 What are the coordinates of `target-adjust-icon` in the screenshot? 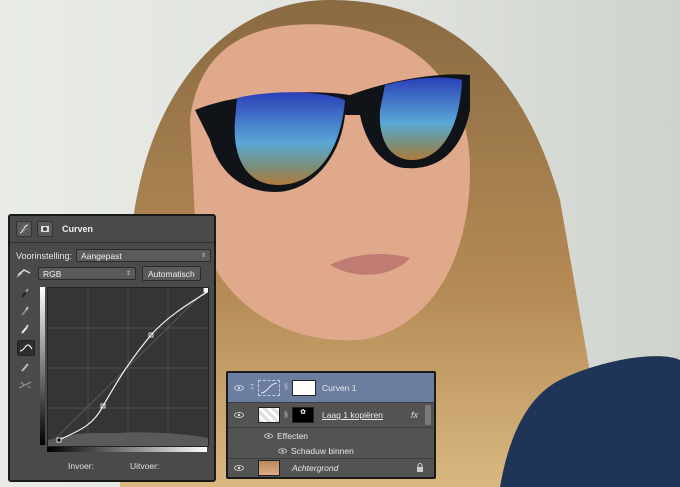 It's located at (24, 274).